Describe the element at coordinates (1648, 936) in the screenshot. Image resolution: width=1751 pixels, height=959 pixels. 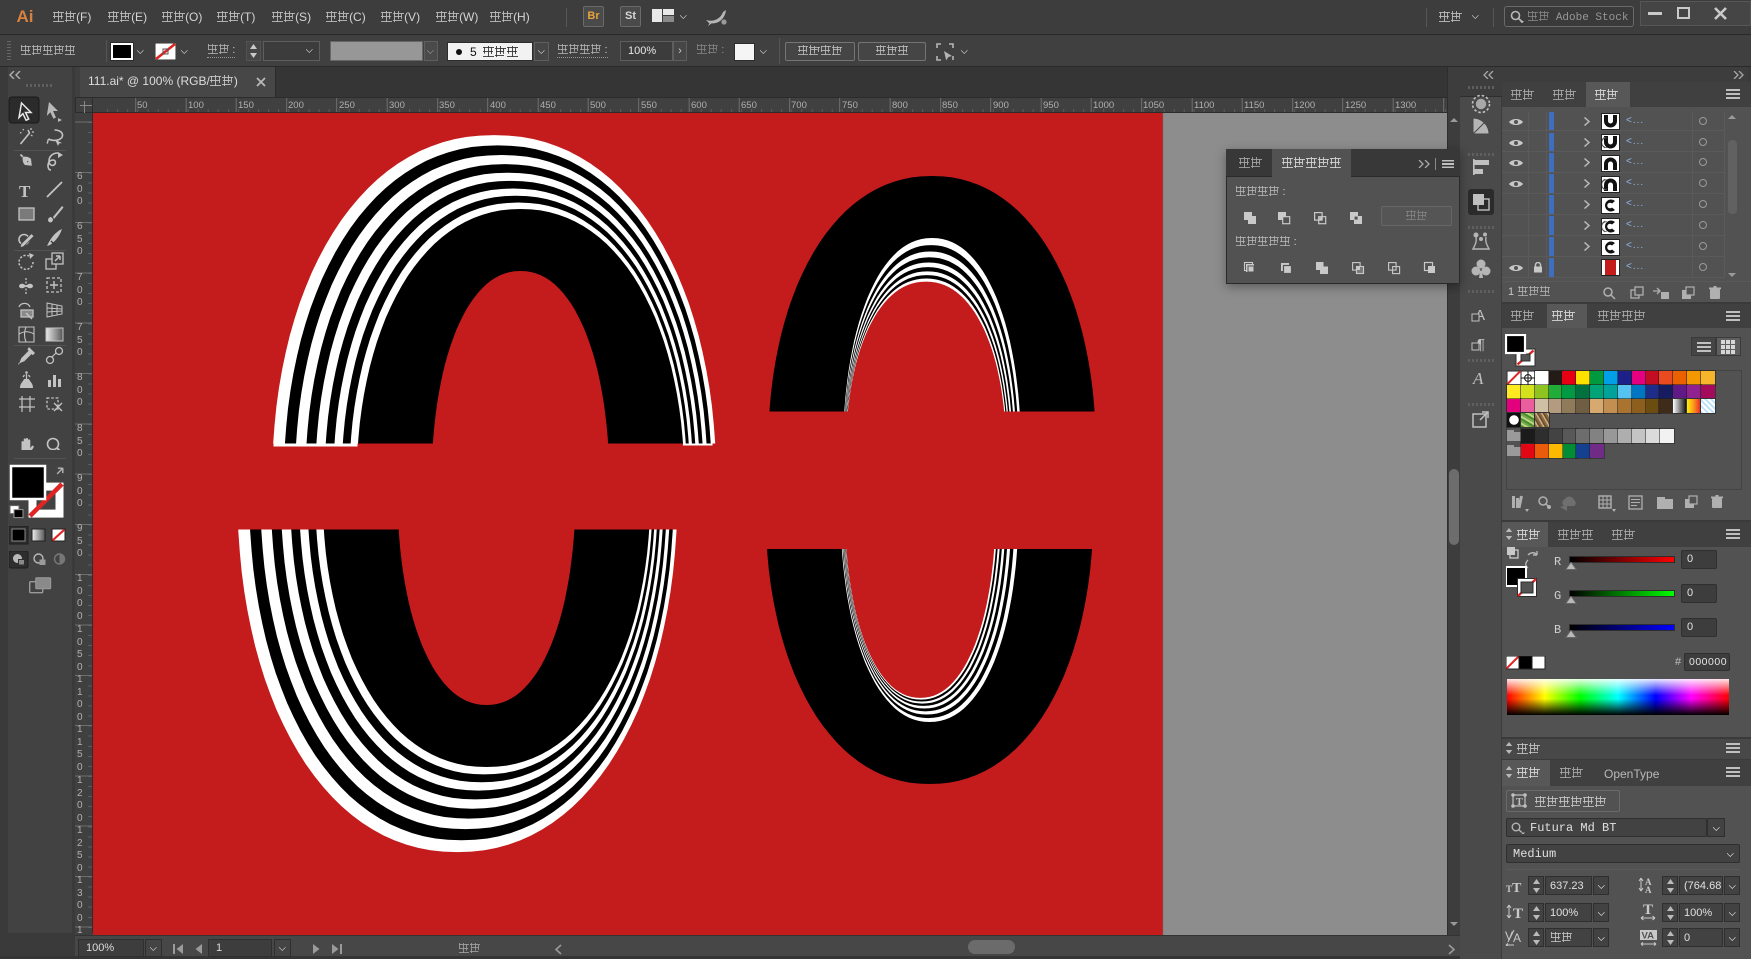
I see `svg-text: VA` at that location.